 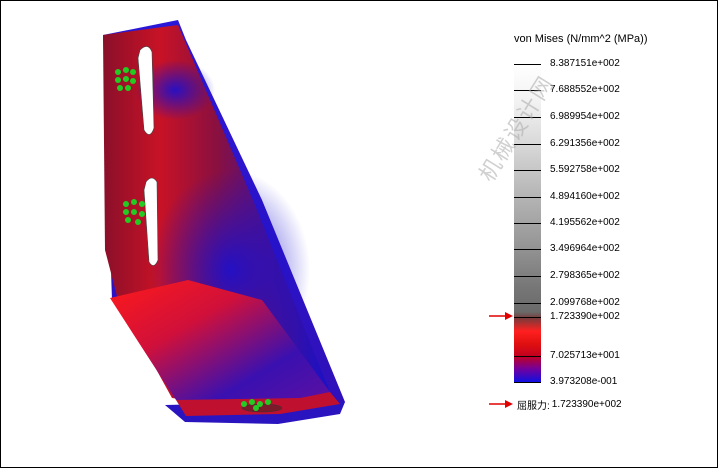 What do you see at coordinates (585, 355) in the screenshot?
I see `legend-tick-label: 7.025713e+001` at bounding box center [585, 355].